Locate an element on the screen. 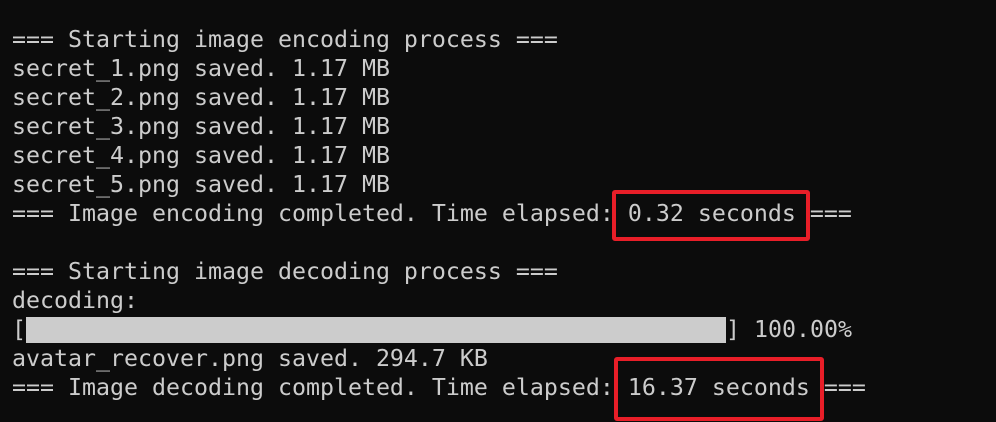 This screenshot has height=422, width=996. saved-line: secret_3.png saved. 1.17 MB is located at coordinates (201, 126).